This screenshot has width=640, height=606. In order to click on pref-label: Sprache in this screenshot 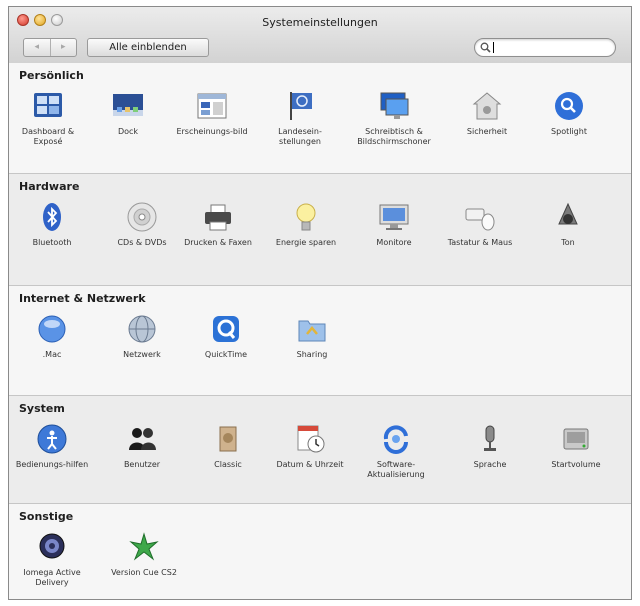, I will do `click(490, 464)`.